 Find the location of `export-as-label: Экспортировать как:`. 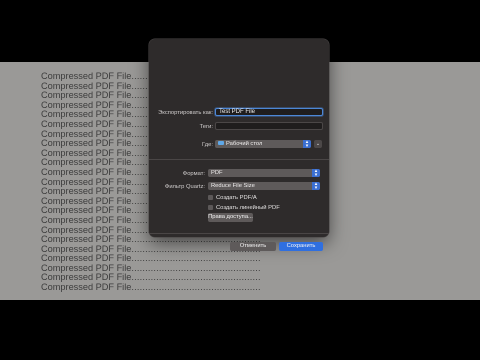

export-as-label: Экспортировать как: is located at coordinates (185, 113).